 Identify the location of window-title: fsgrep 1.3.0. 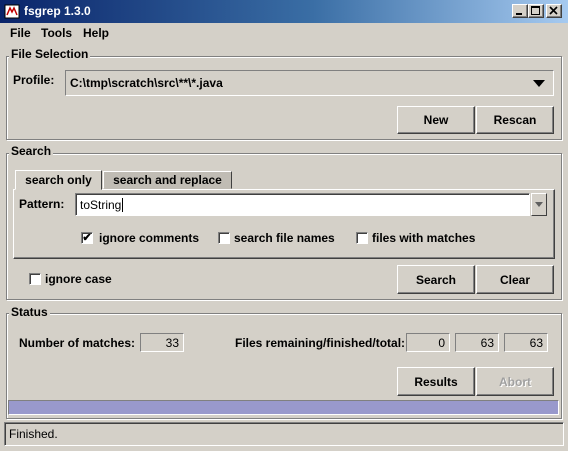
(57, 11).